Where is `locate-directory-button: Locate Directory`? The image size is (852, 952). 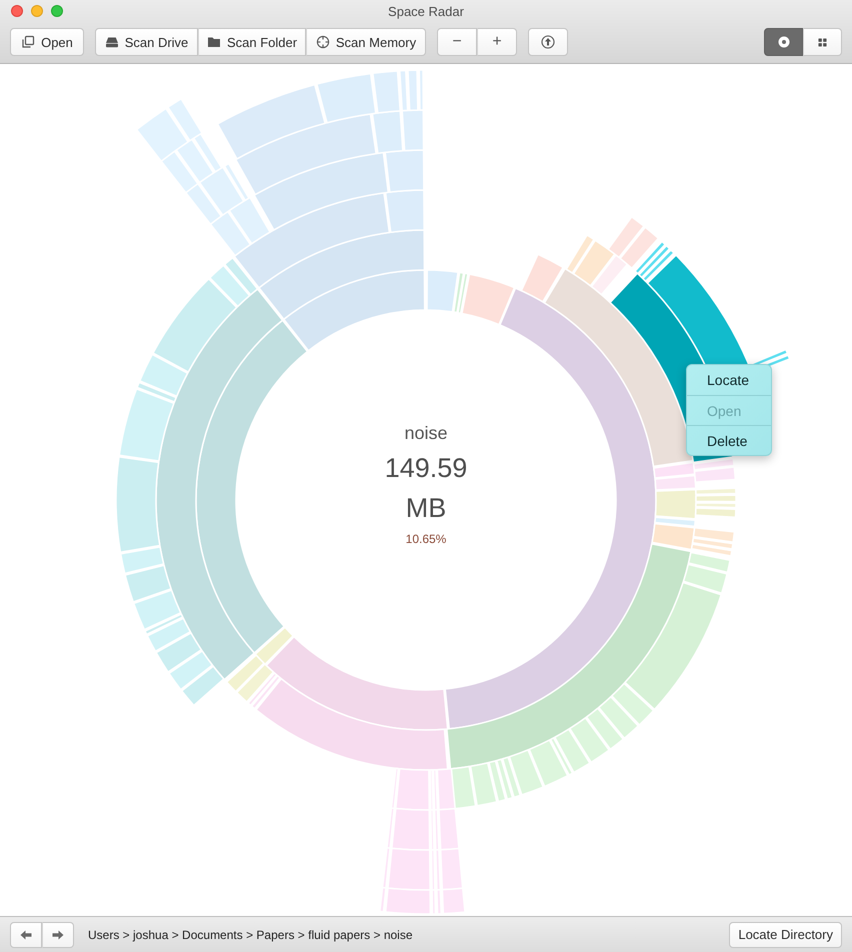
locate-directory-button: Locate Directory is located at coordinates (785, 935).